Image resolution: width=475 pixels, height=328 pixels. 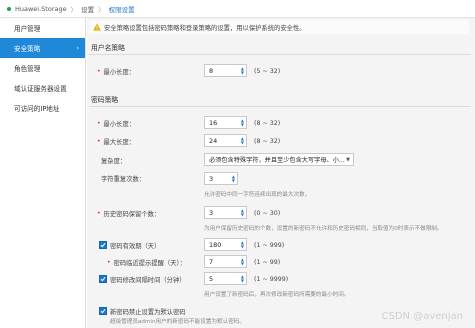 I want to click on validity-checkbox, so click(x=103, y=245).